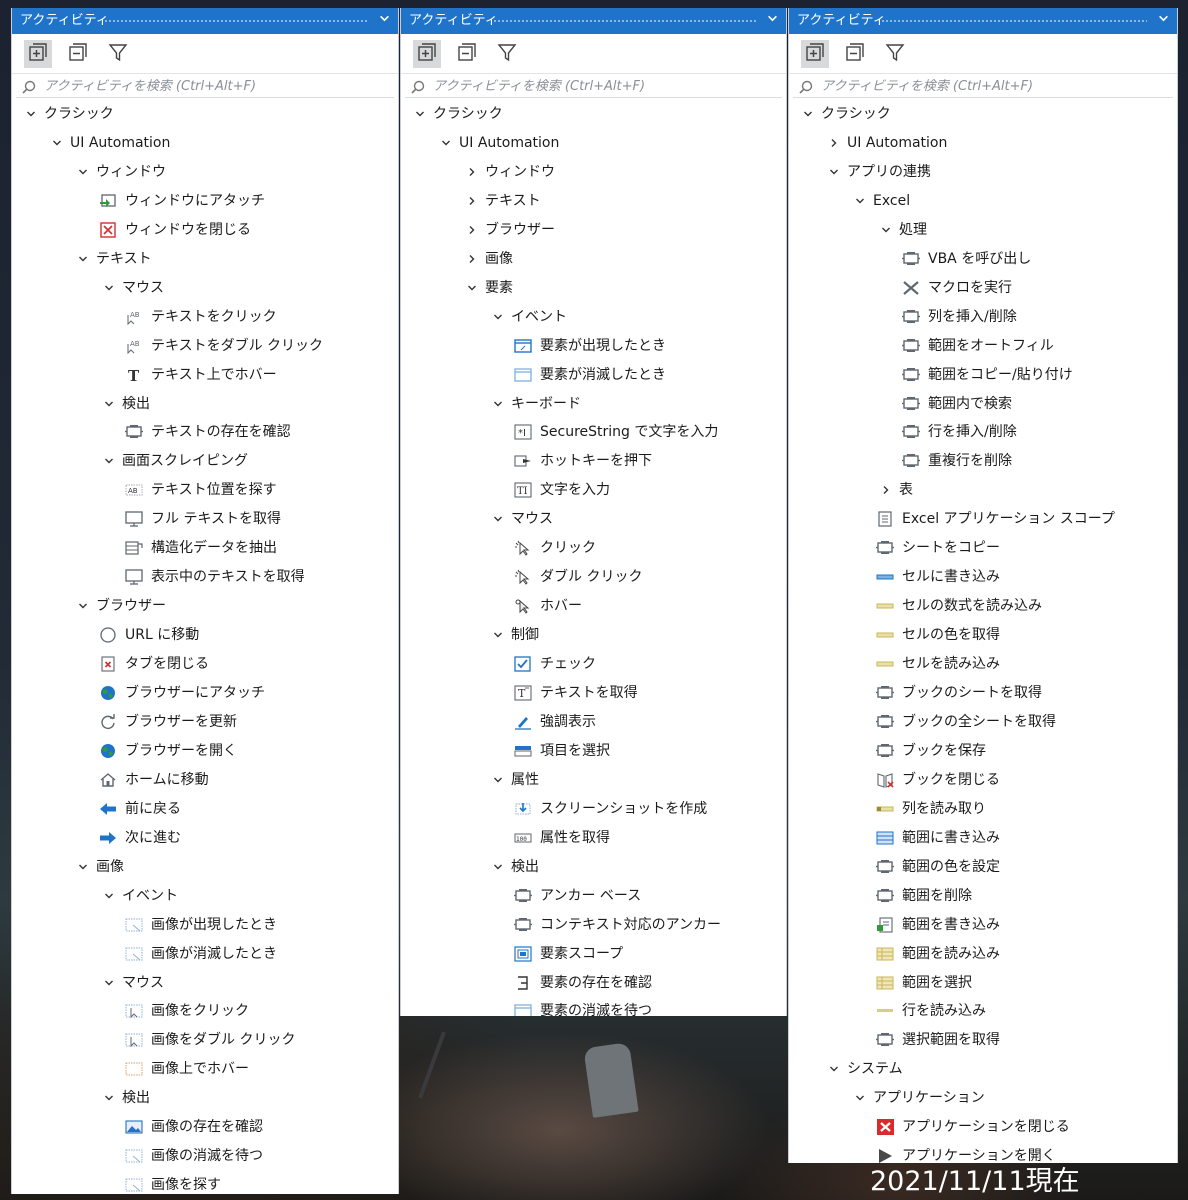 Image resolution: width=1188 pixels, height=1200 pixels. I want to click on activity-item: 画像の存在を確認, so click(205, 1127).